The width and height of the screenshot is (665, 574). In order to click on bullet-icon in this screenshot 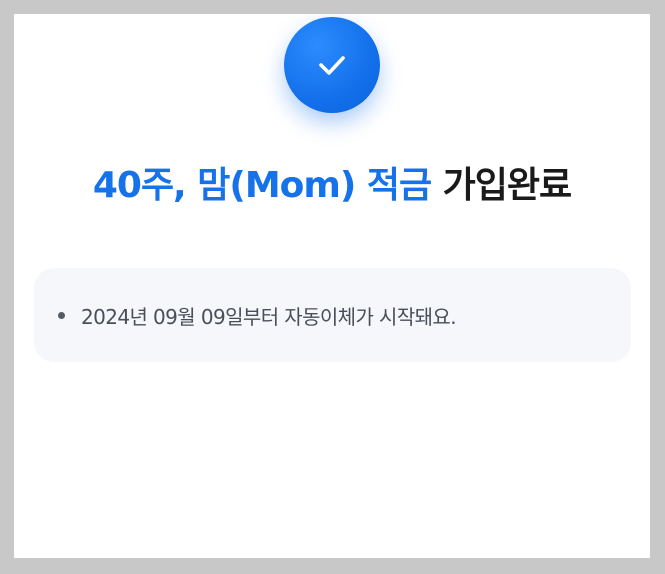, I will do `click(61, 315)`.